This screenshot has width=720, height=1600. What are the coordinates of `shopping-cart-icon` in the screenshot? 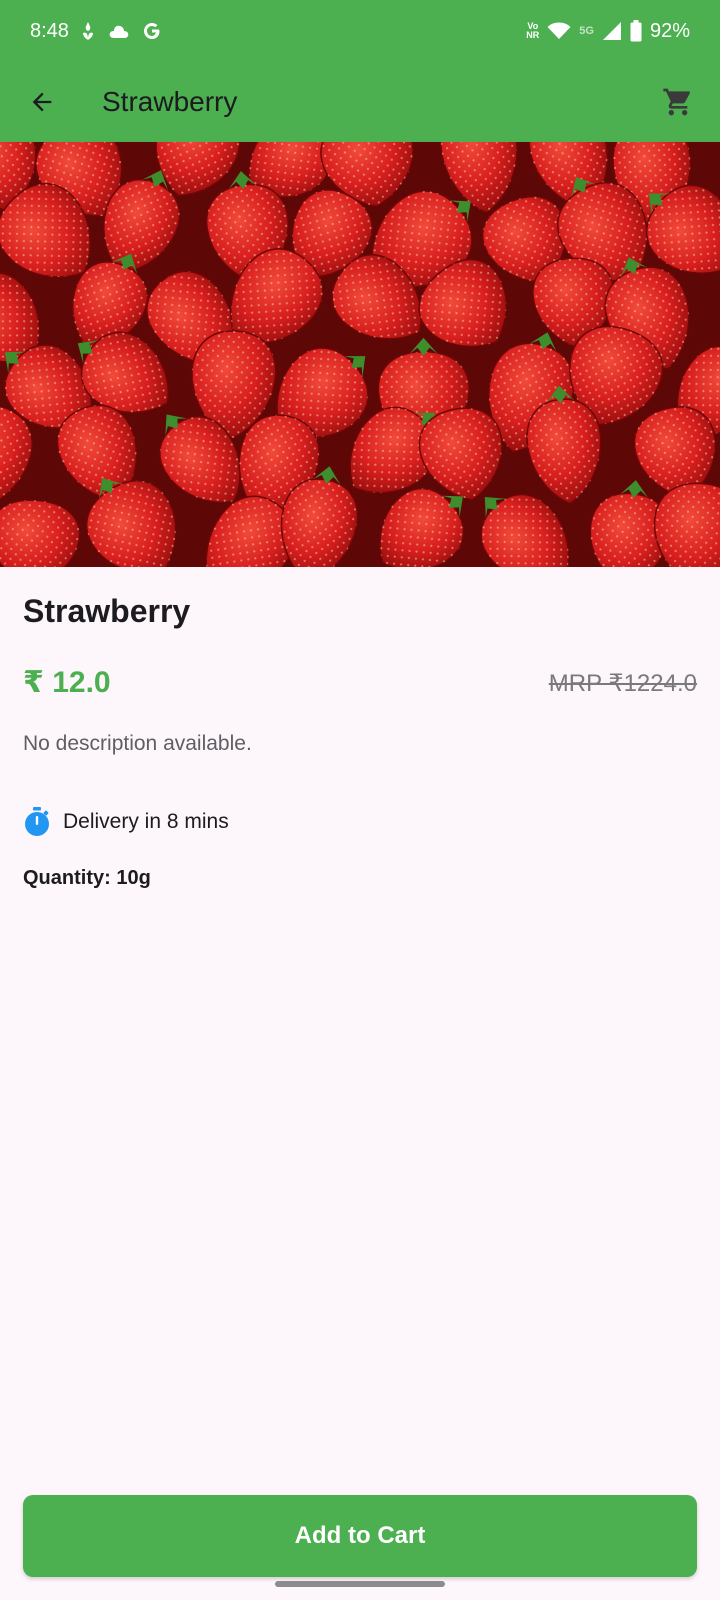 It's located at (676, 102).